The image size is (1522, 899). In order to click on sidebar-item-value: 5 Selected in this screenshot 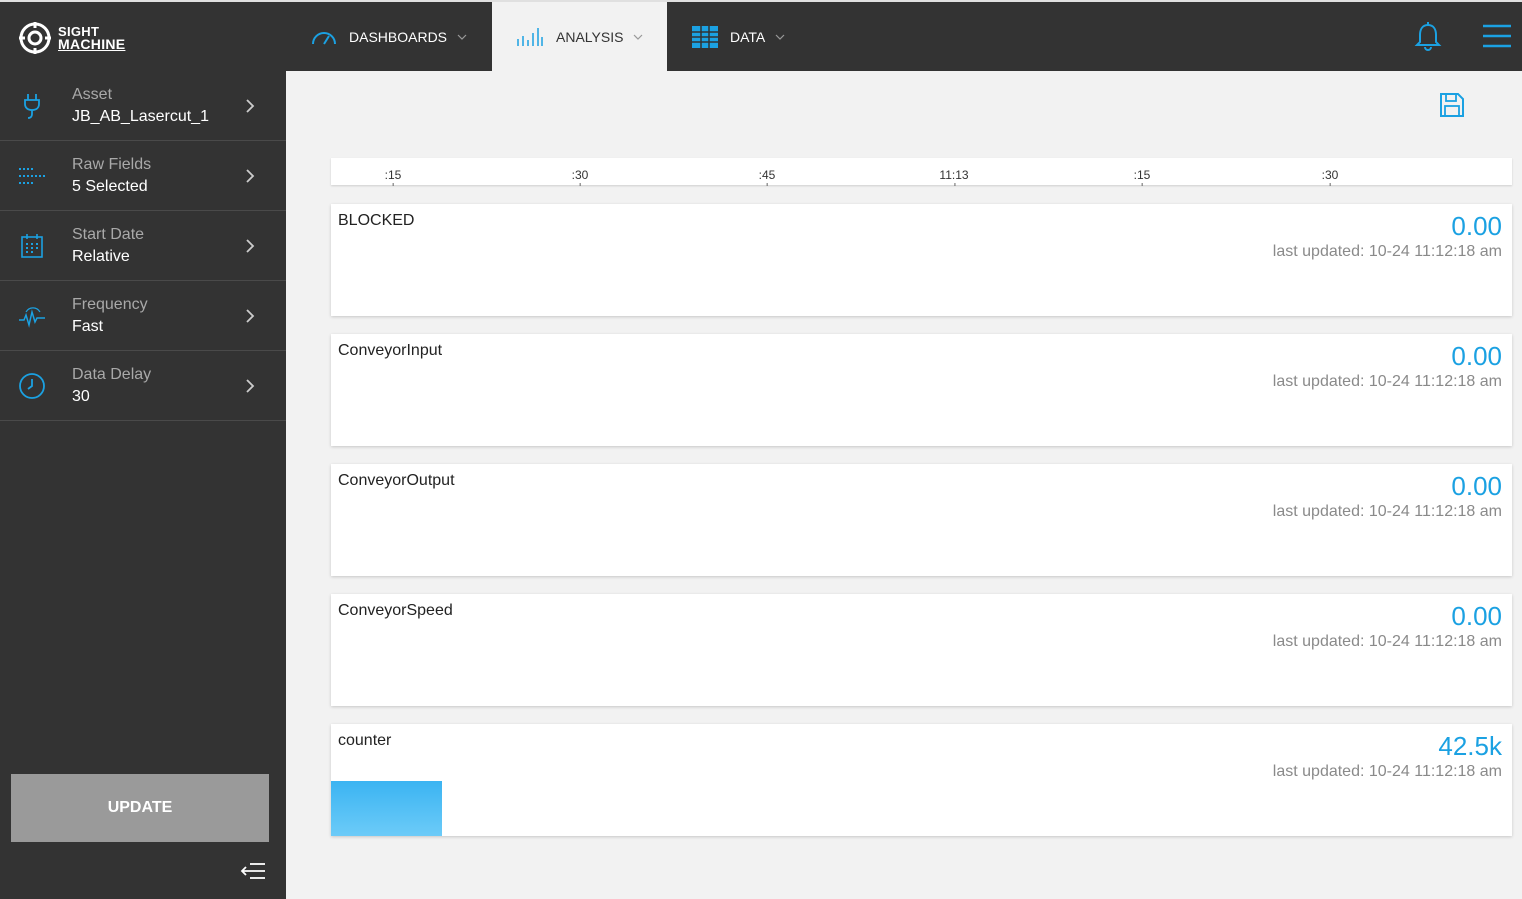, I will do `click(110, 186)`.